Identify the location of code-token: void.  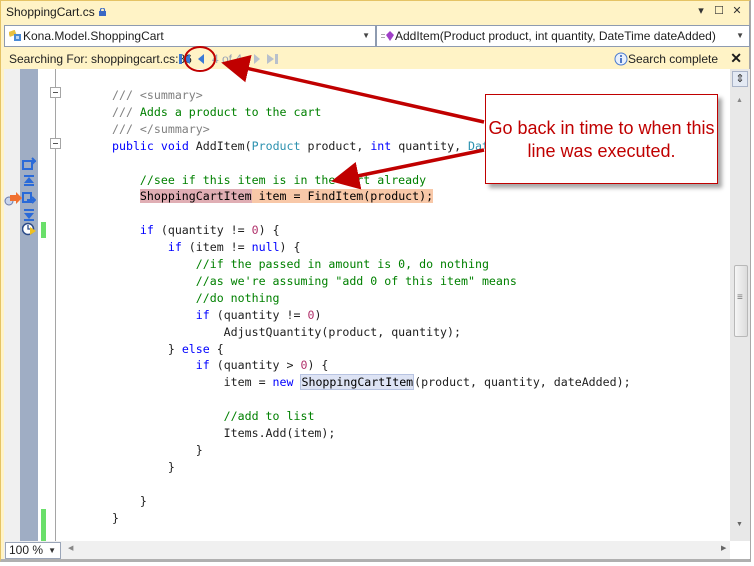
(174, 145).